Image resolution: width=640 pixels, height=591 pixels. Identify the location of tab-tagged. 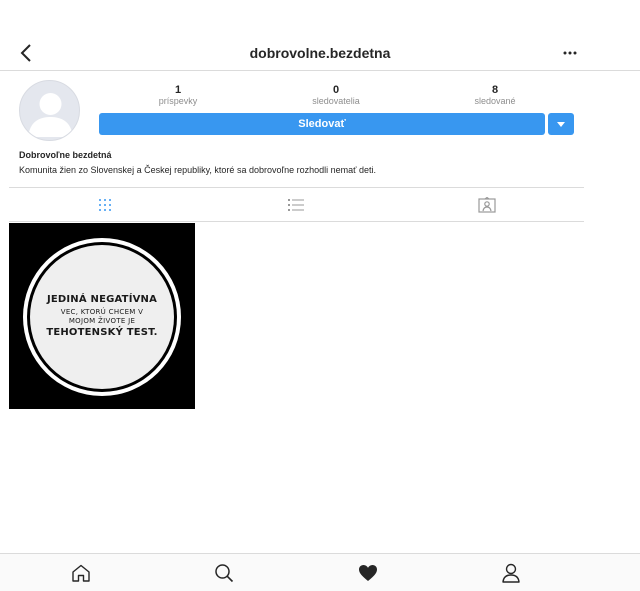
(487, 205).